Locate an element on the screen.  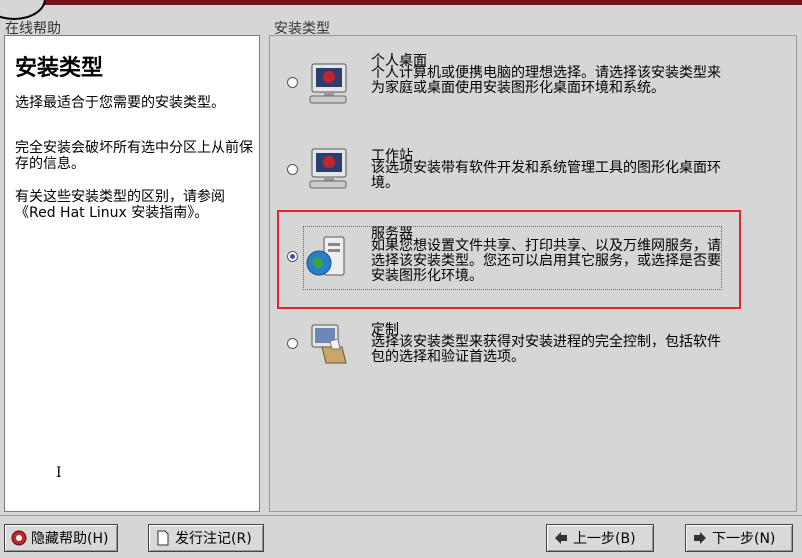
document-icon is located at coordinates (163, 538).